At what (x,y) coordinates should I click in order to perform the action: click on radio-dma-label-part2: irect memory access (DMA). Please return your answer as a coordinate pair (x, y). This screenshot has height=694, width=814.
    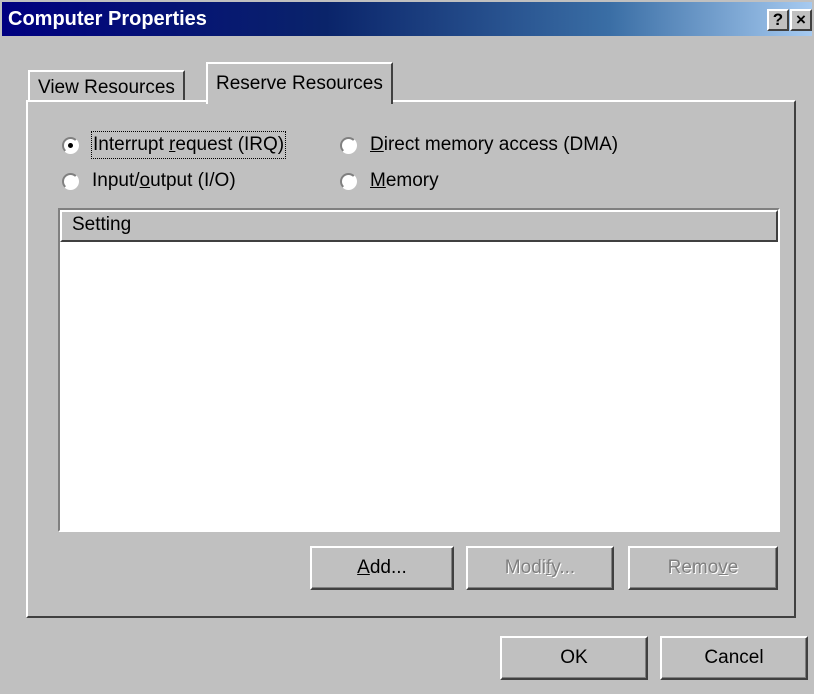
    Looking at the image, I should click on (501, 144).